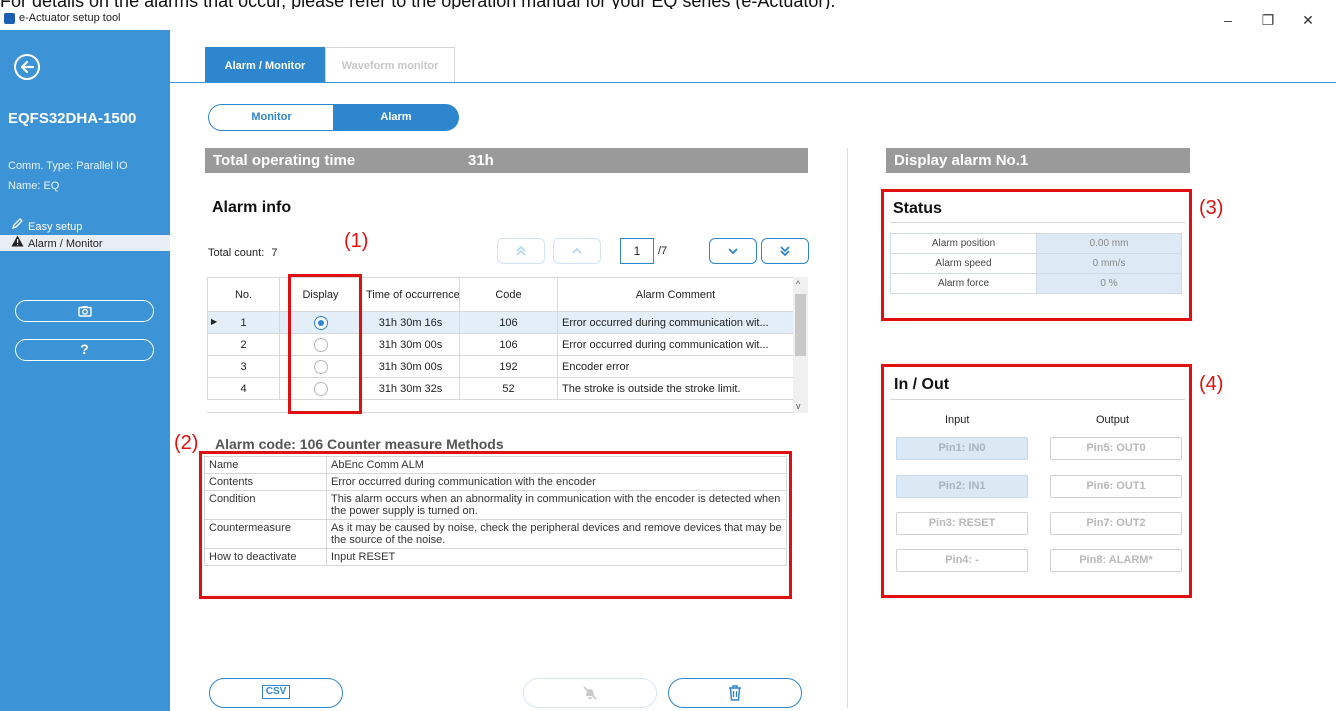 This screenshot has width=1336, height=711. I want to click on screenshot-button, so click(84, 311).